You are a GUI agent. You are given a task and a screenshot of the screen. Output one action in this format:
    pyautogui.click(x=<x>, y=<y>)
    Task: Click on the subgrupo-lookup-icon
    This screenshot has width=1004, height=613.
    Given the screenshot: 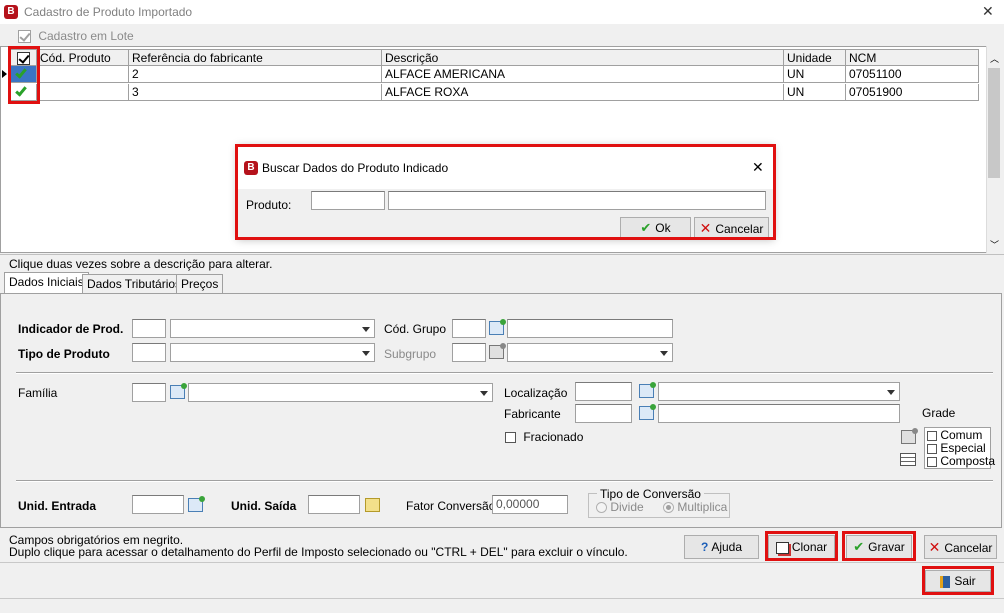 What is the action you would take?
    pyautogui.click(x=497, y=351)
    